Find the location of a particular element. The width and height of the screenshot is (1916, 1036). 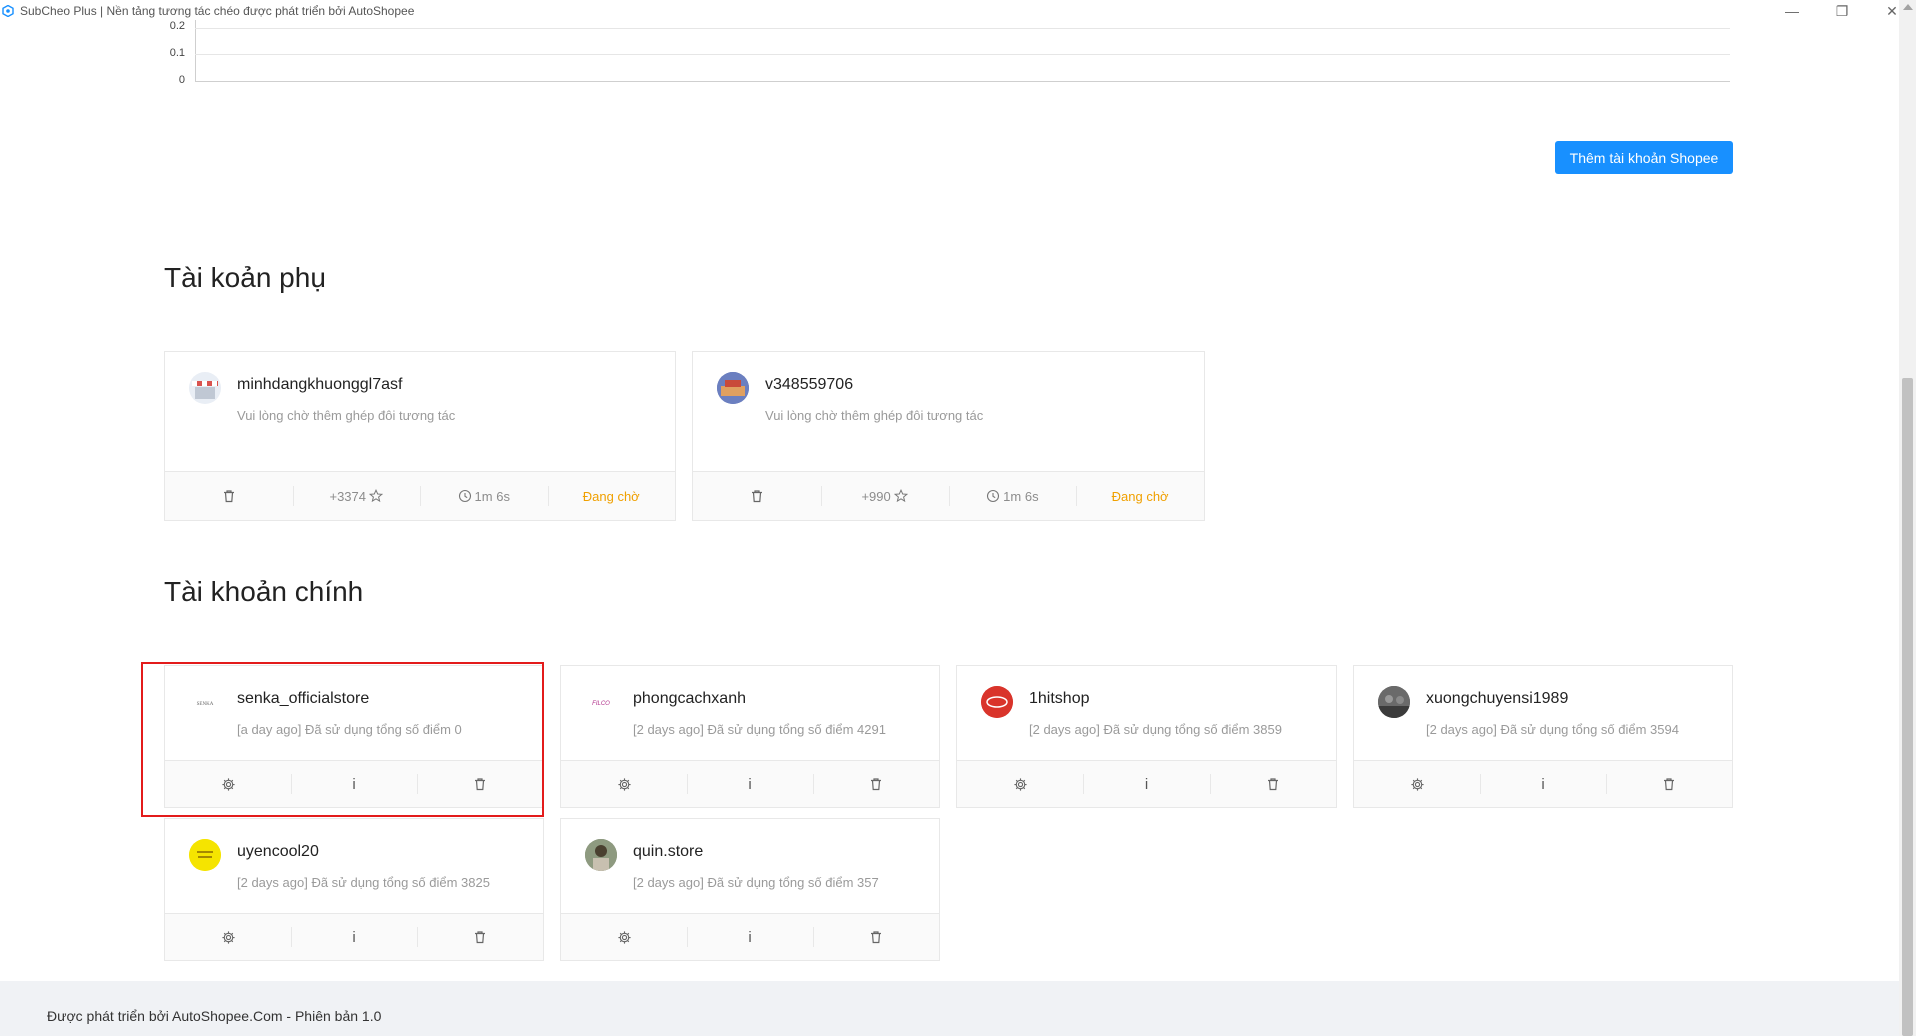

y-tick-label: 0.2 is located at coordinates (177, 26).